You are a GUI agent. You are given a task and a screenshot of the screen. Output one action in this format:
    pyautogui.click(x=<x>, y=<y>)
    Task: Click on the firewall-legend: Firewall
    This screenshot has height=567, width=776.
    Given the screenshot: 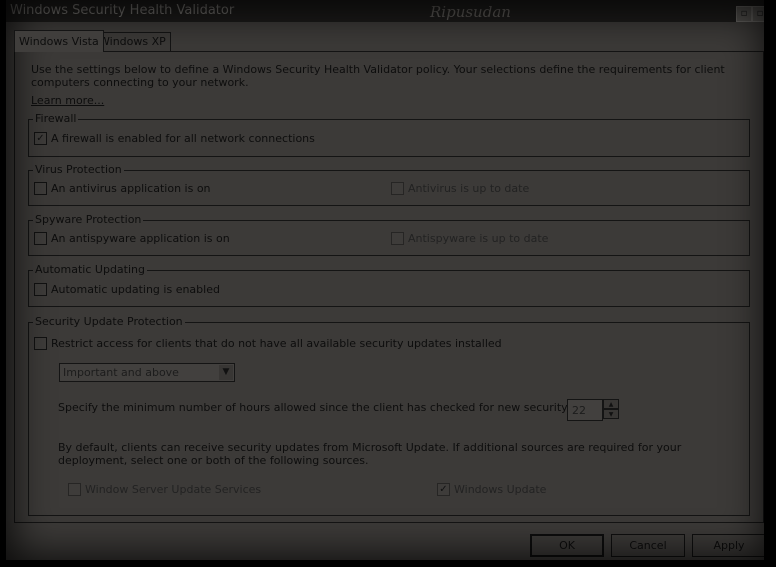 What is the action you would take?
    pyautogui.click(x=56, y=118)
    